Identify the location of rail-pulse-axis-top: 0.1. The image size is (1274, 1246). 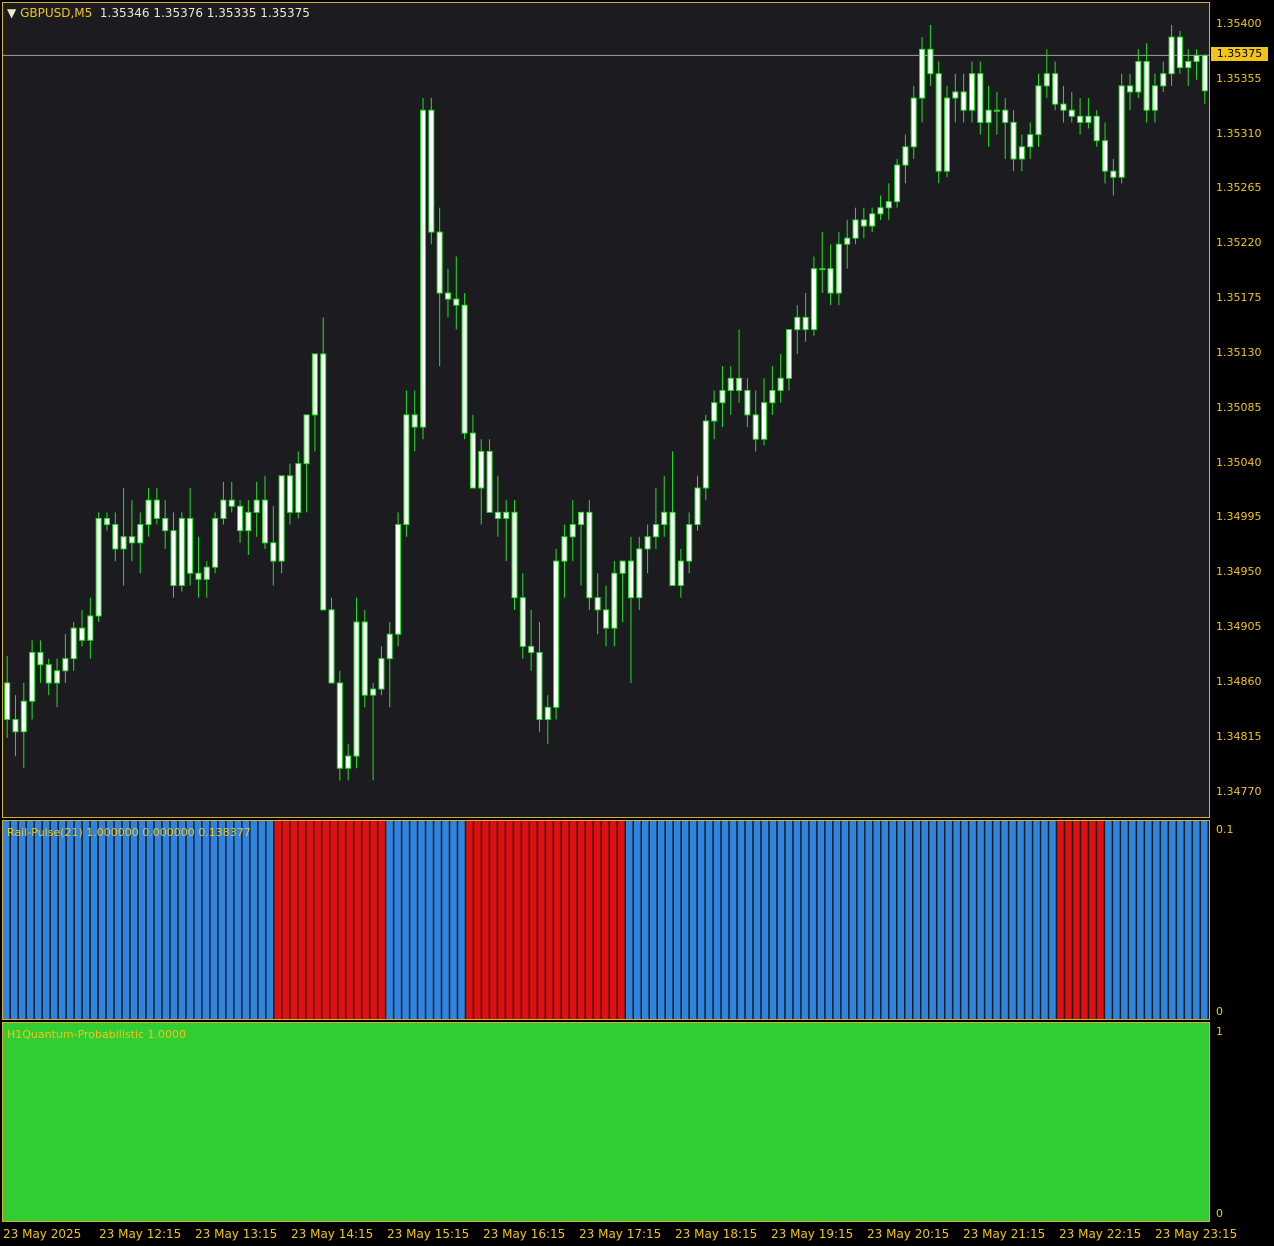
(1225, 829).